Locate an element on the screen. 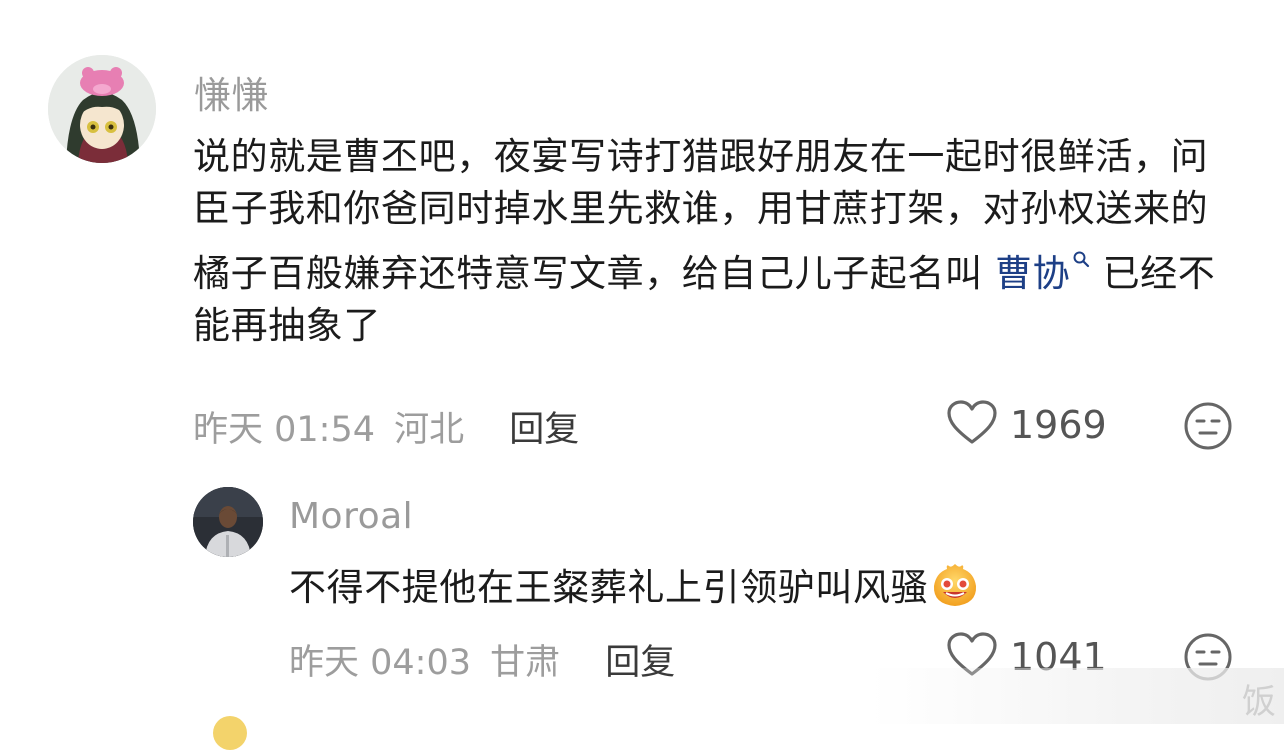  comment-text: 不得不提他在王粲葬礼上引领驴叫风骚 is located at coordinates (739, 592).